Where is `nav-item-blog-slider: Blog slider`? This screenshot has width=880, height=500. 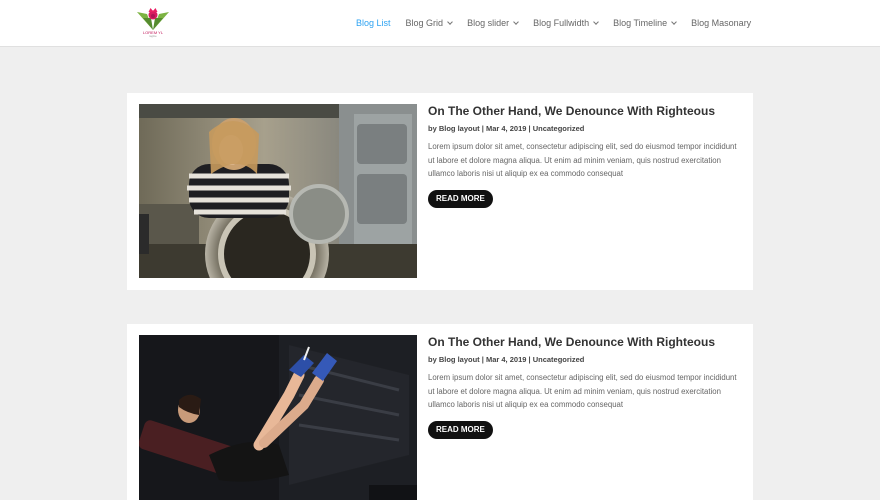
nav-item-blog-slider: Blog slider is located at coordinates (493, 23).